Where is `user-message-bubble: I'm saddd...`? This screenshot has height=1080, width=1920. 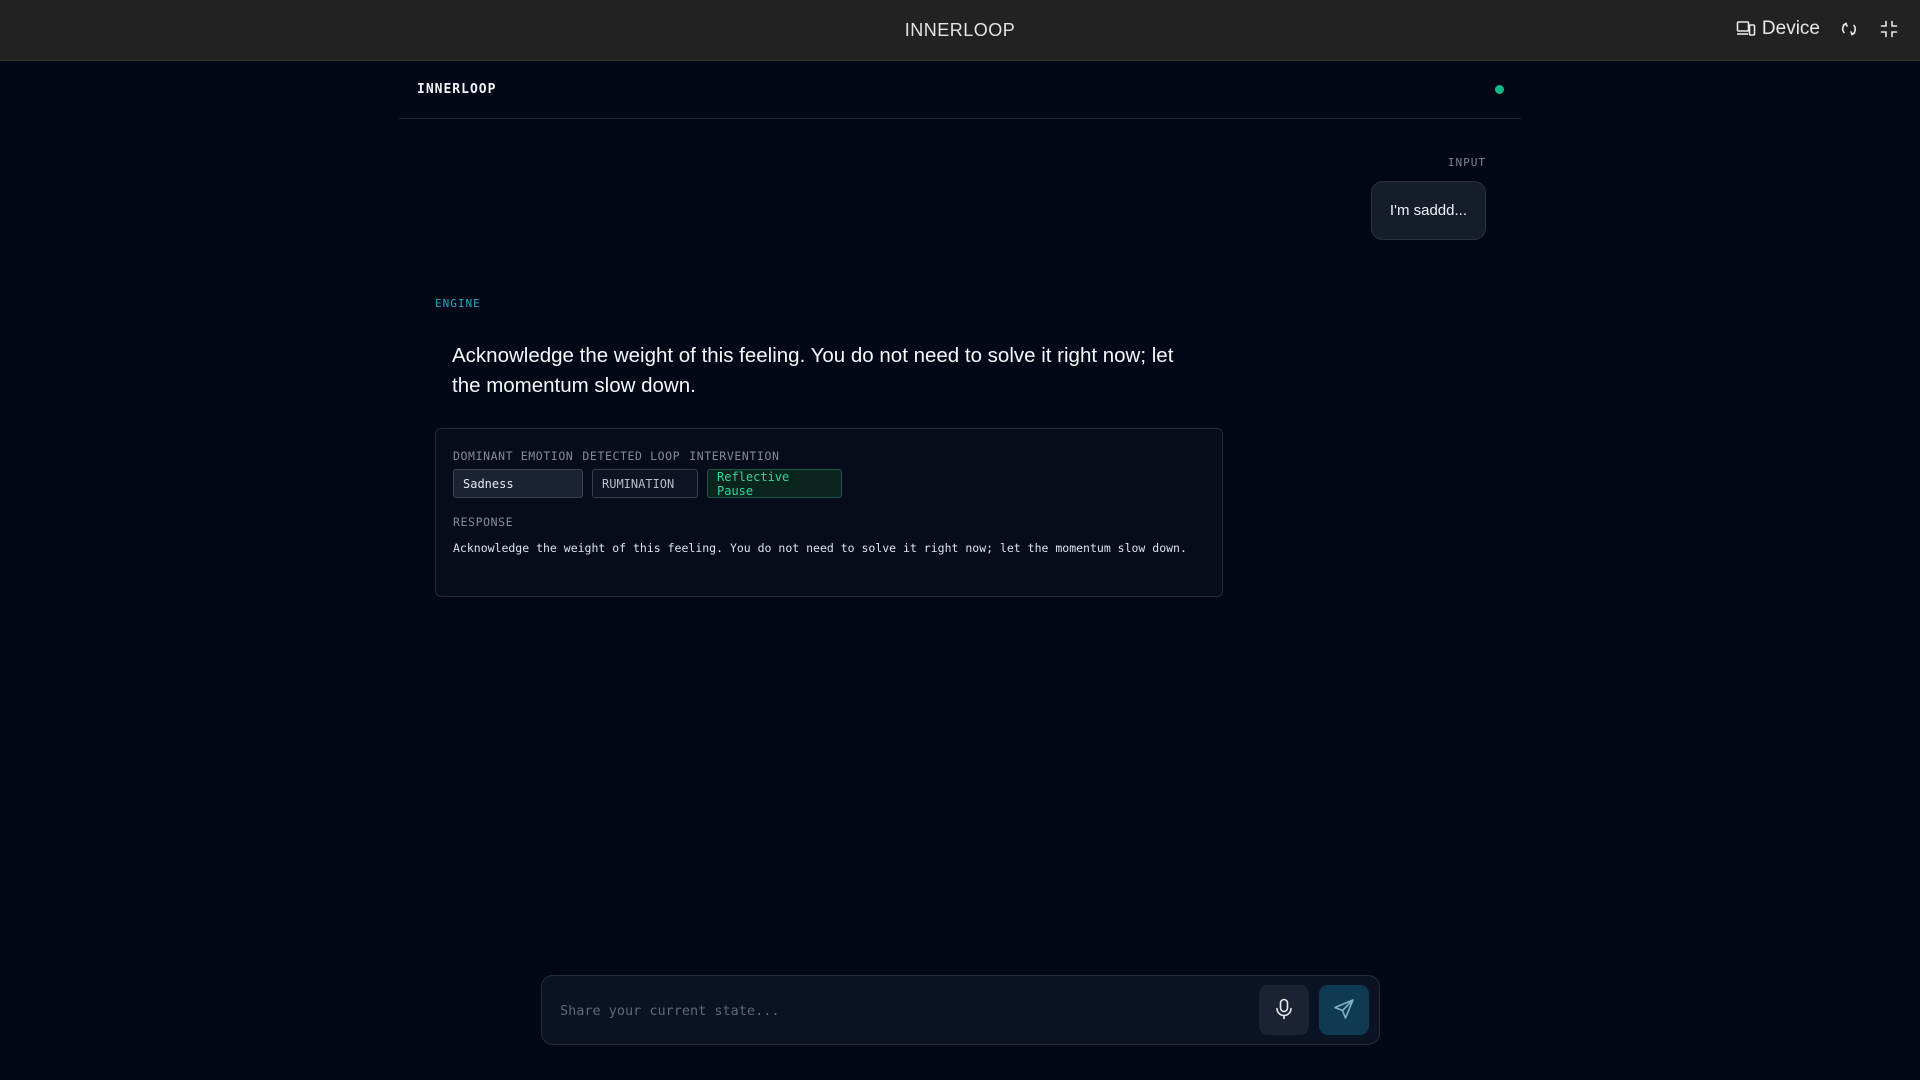
user-message-bubble: I'm saddd... is located at coordinates (1428, 210).